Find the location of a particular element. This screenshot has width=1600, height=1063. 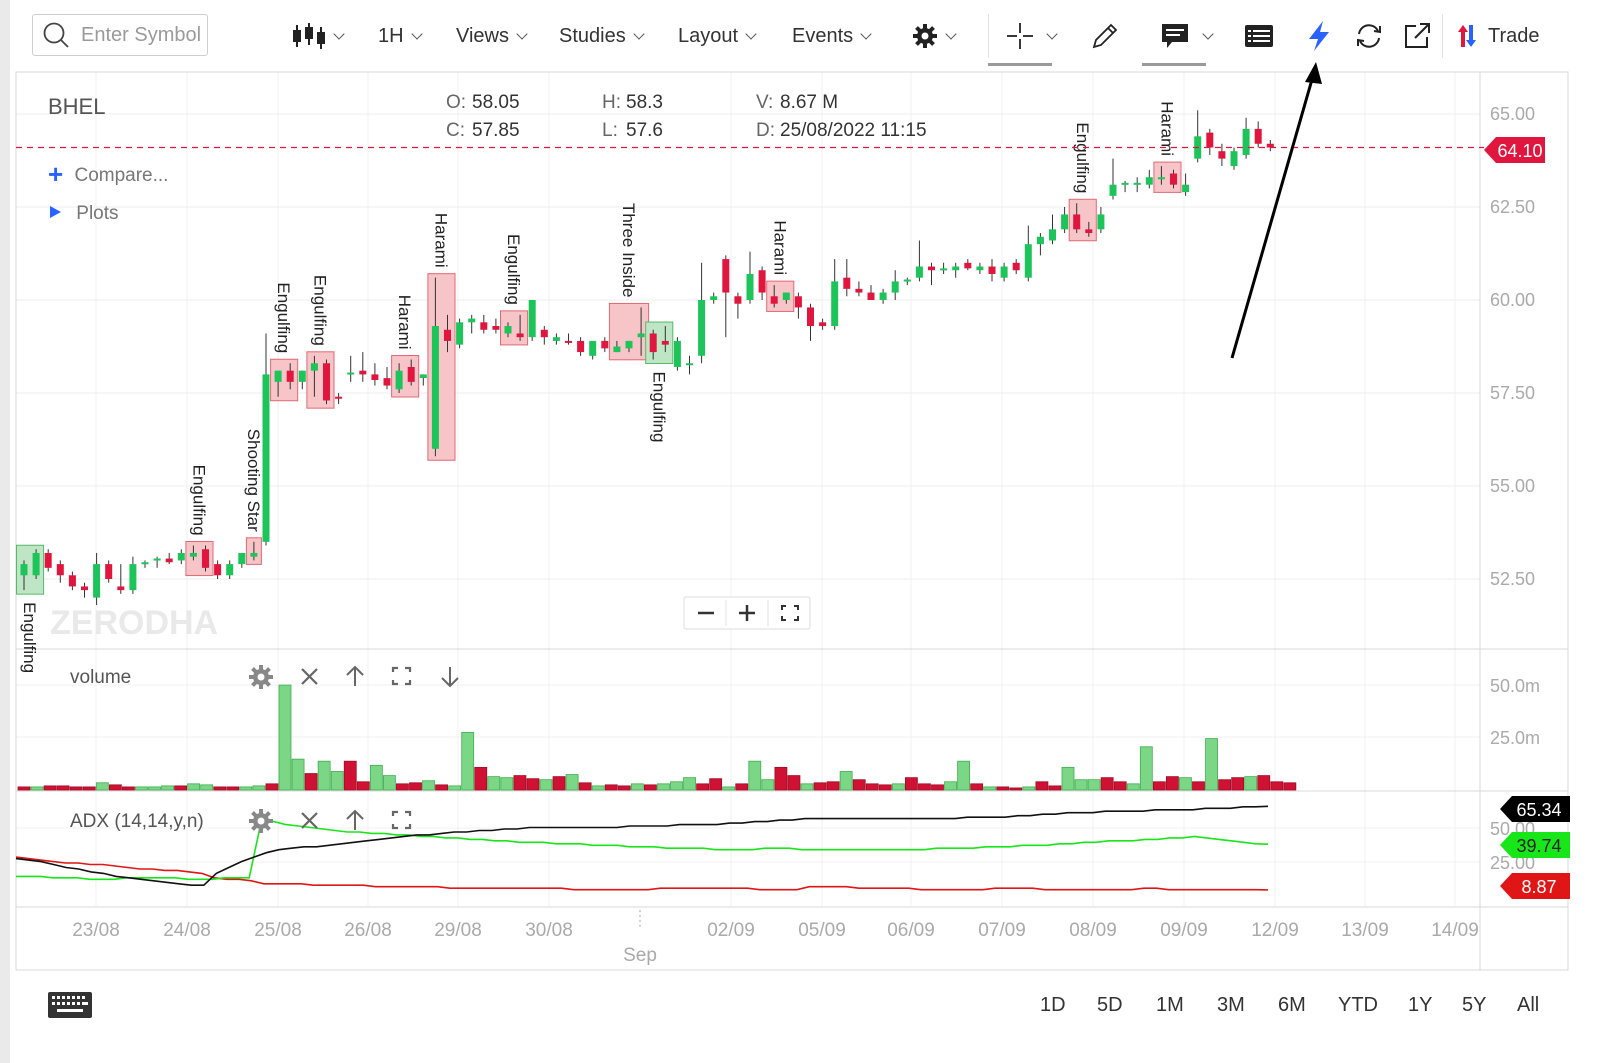

di-plus-line is located at coordinates (642, 850).